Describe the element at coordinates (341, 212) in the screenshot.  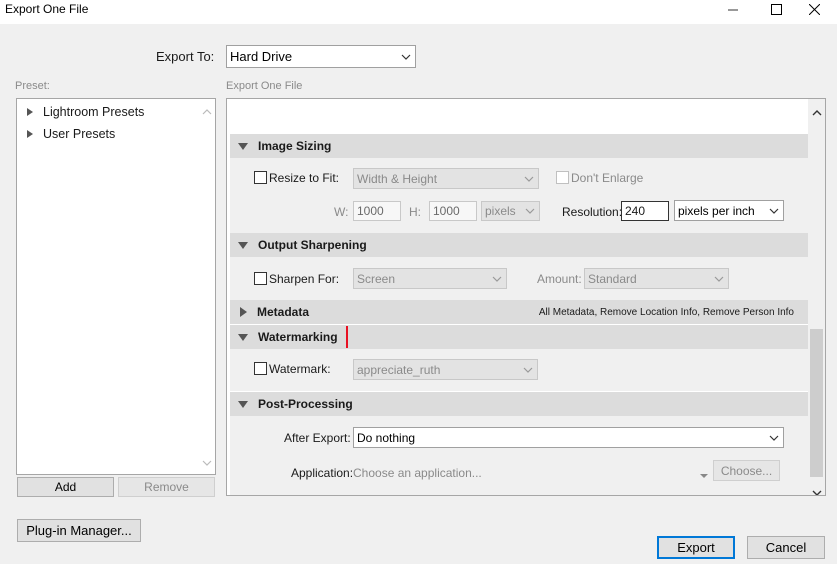
I see `width-label: W:` at that location.